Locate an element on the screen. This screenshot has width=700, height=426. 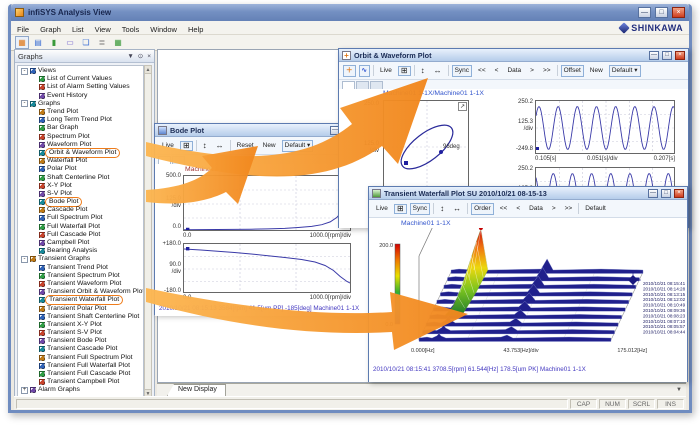
expand-icon: + is located at coordinates (24, 390).